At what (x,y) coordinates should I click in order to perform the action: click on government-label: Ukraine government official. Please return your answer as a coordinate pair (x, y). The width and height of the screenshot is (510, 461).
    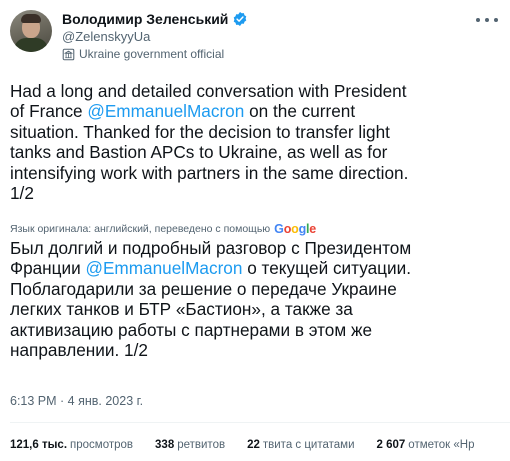
    Looking at the image, I should click on (152, 54).